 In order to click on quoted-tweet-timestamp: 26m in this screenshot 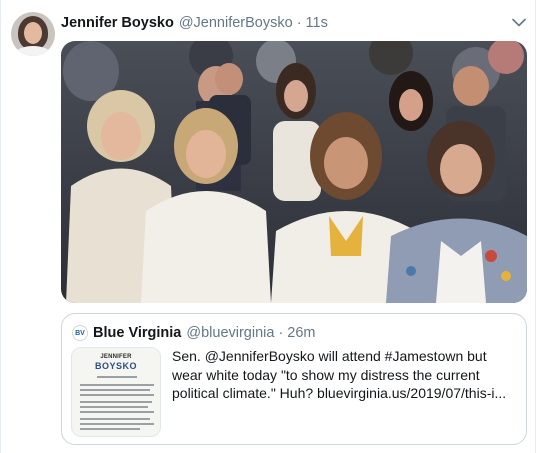, I will do `click(301, 333)`.